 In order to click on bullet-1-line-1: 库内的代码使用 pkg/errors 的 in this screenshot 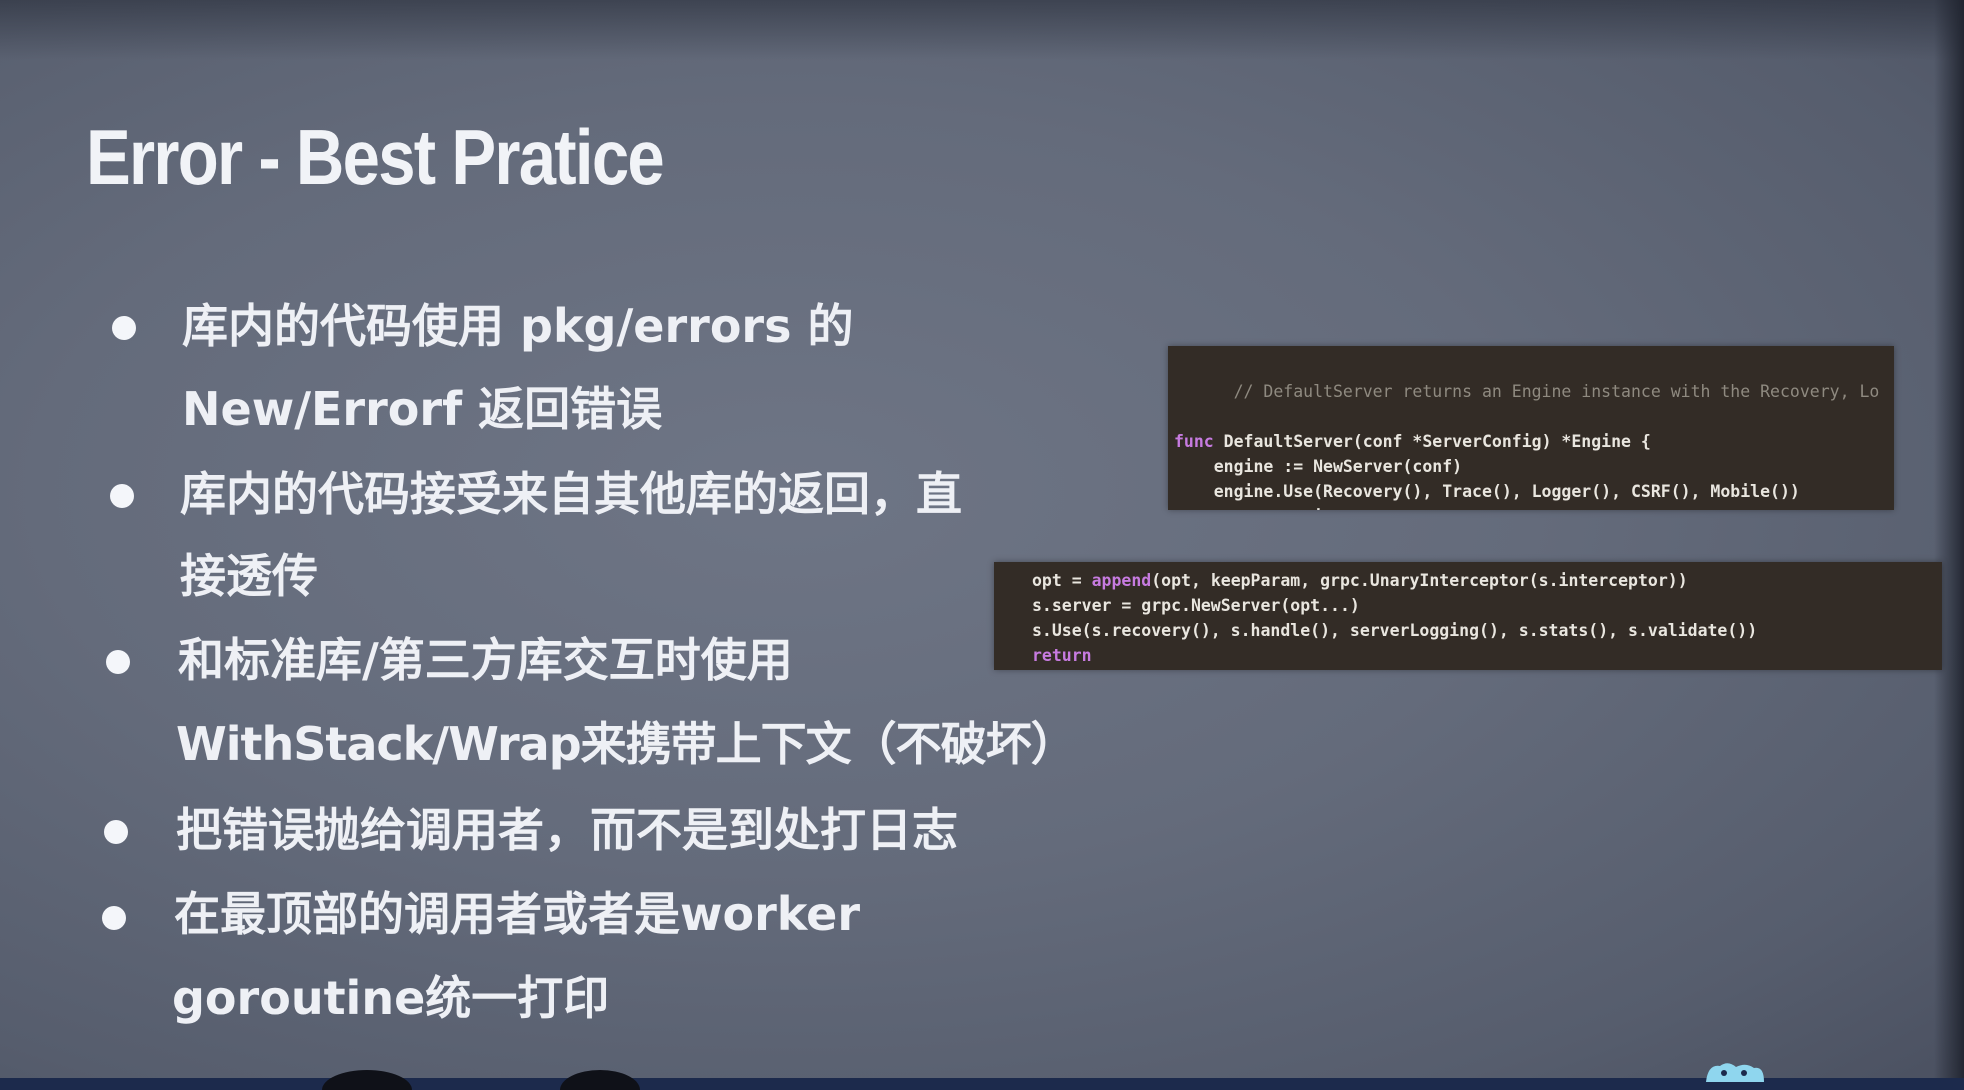, I will do `click(518, 326)`.